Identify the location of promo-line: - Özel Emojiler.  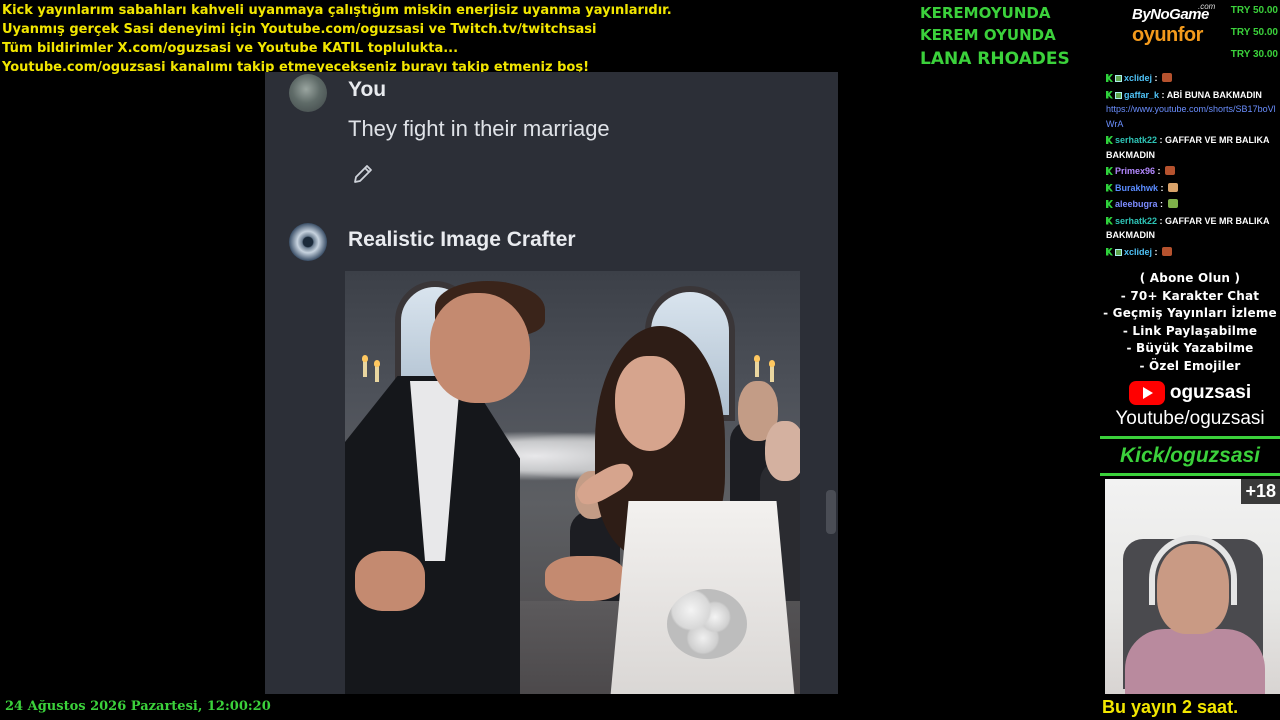
(1190, 365).